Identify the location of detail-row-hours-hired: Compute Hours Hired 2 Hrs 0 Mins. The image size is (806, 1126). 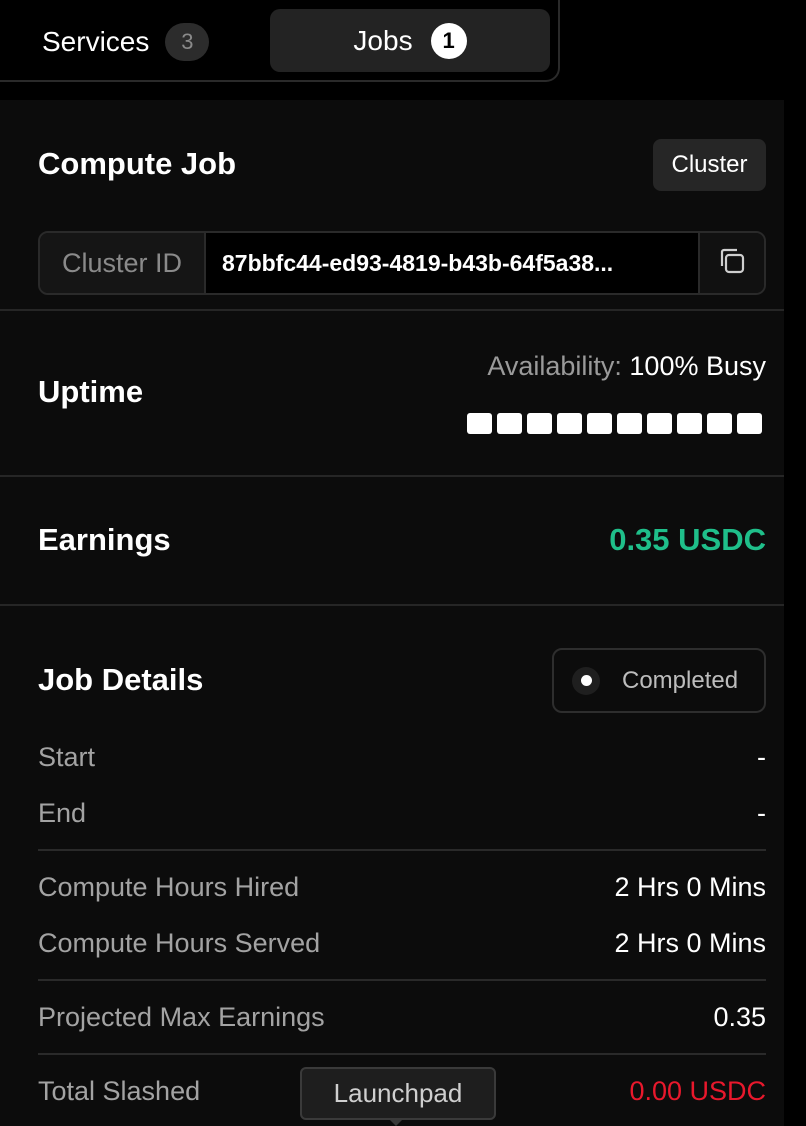
(402, 887).